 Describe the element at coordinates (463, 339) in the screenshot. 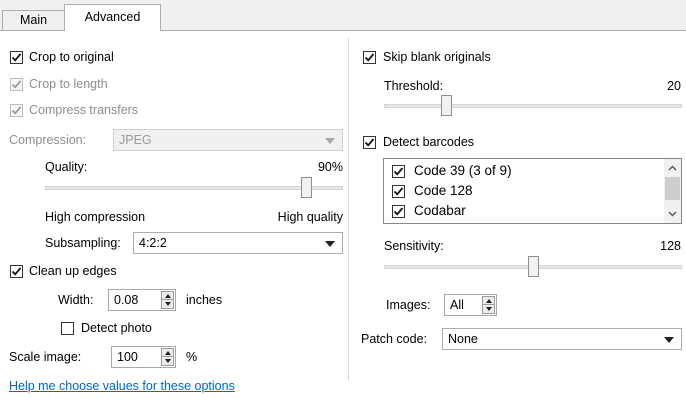

I see `patch-code-value: None` at that location.